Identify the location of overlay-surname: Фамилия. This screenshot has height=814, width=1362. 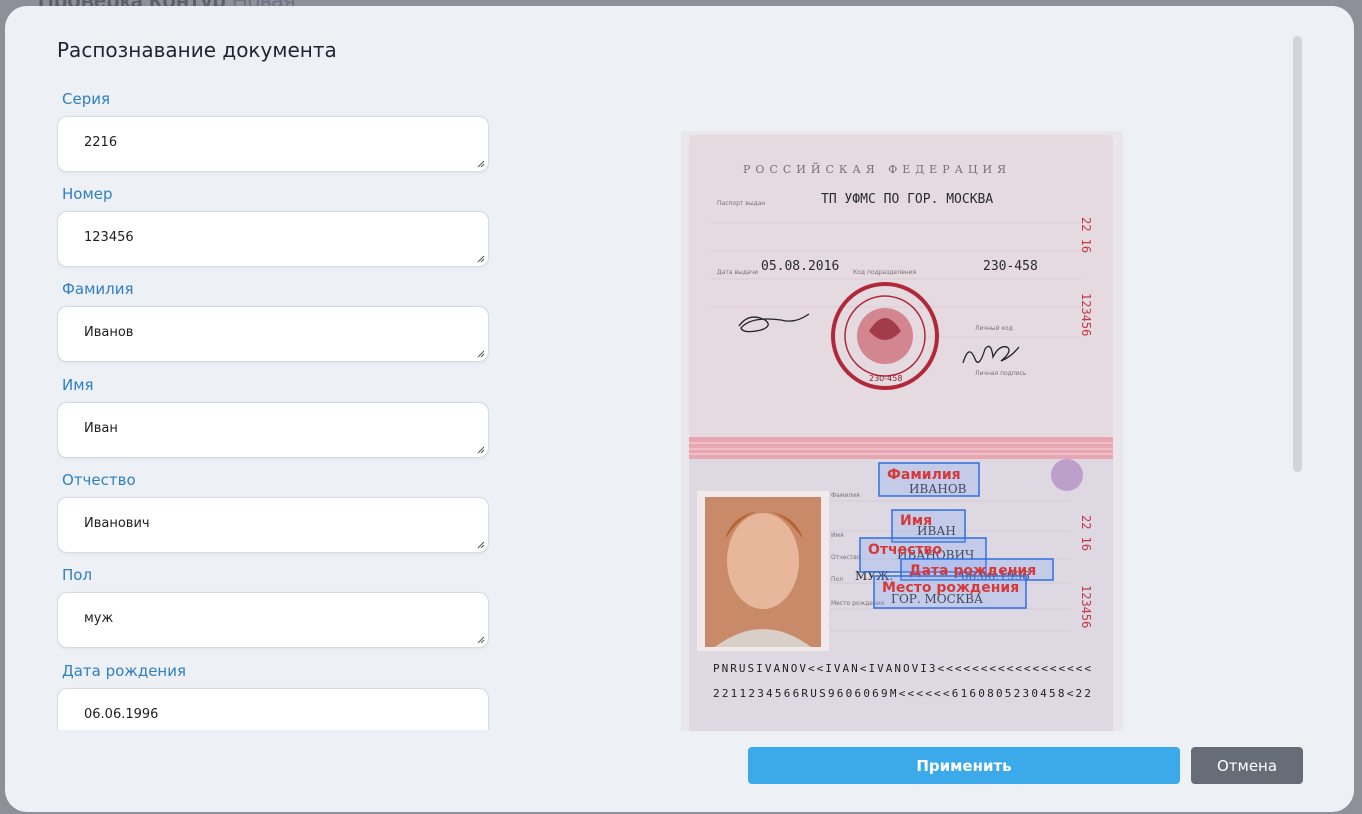
(929, 479).